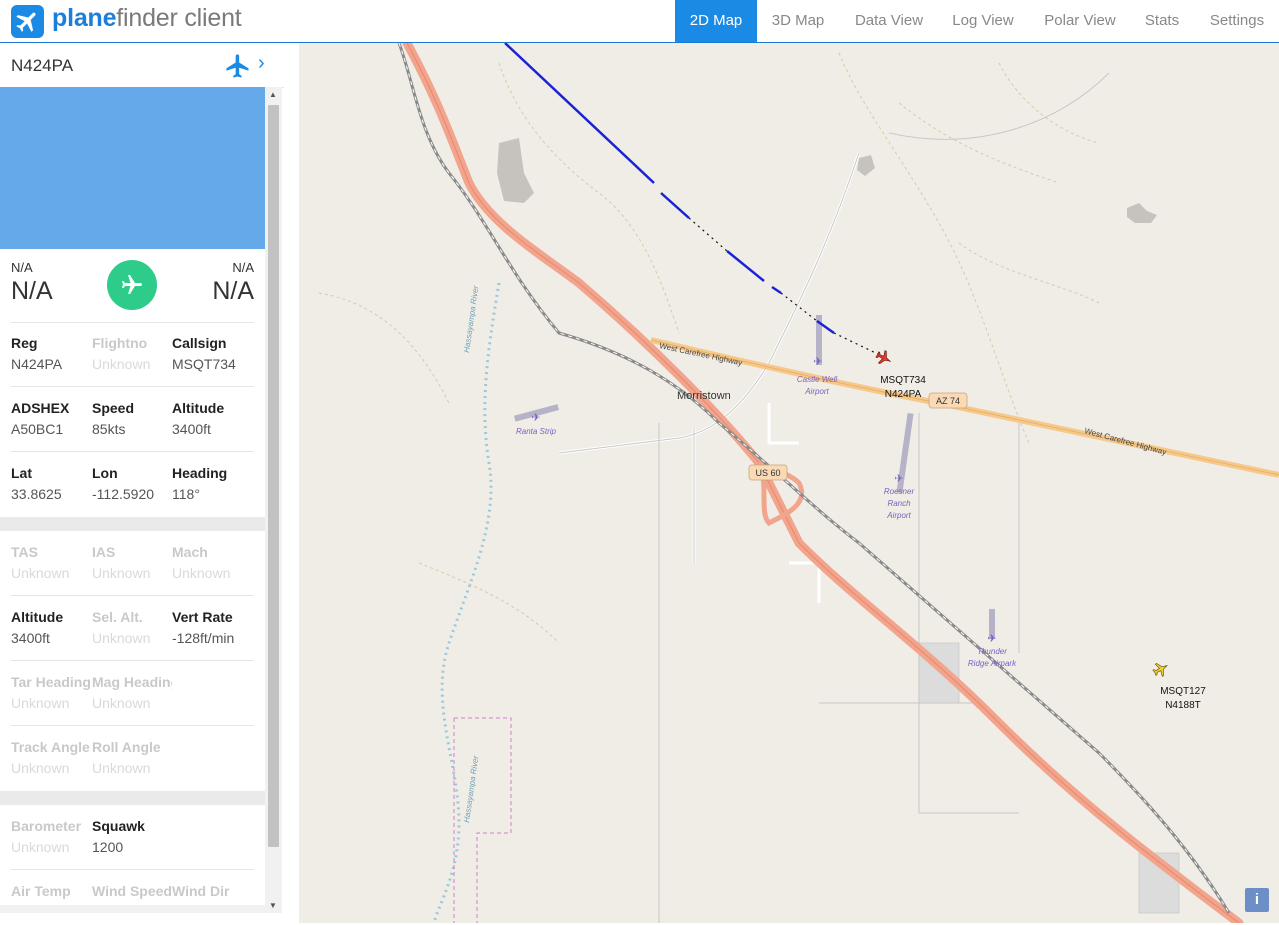 This screenshot has height=925, width=1279. What do you see at coordinates (273, 476) in the screenshot?
I see `scrollbar-thumb` at bounding box center [273, 476].